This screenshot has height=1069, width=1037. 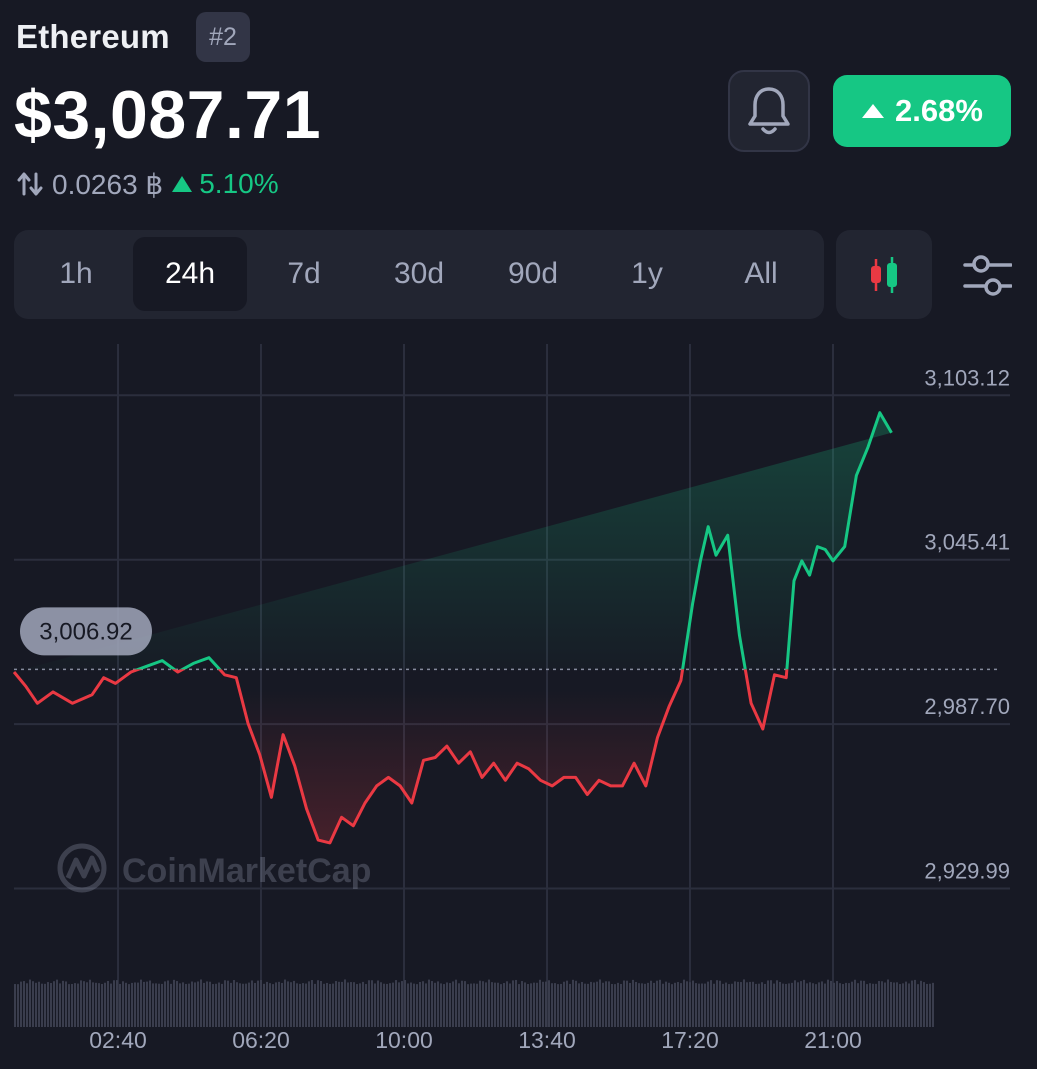 I want to click on tab-1h: 1h, so click(x=76, y=274).